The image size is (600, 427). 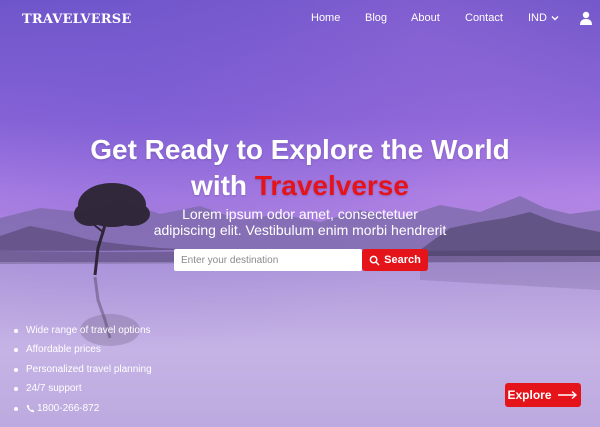 I want to click on nav-blog-link: Blog, so click(x=376, y=18).